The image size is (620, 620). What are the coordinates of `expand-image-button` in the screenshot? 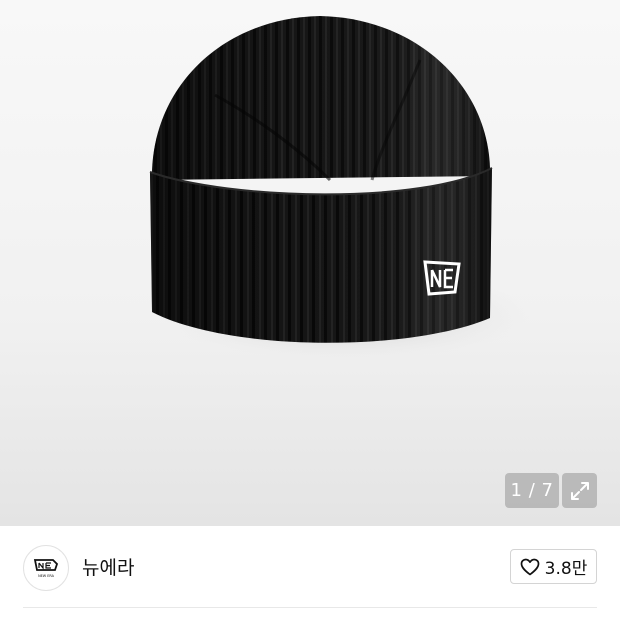 It's located at (579, 490).